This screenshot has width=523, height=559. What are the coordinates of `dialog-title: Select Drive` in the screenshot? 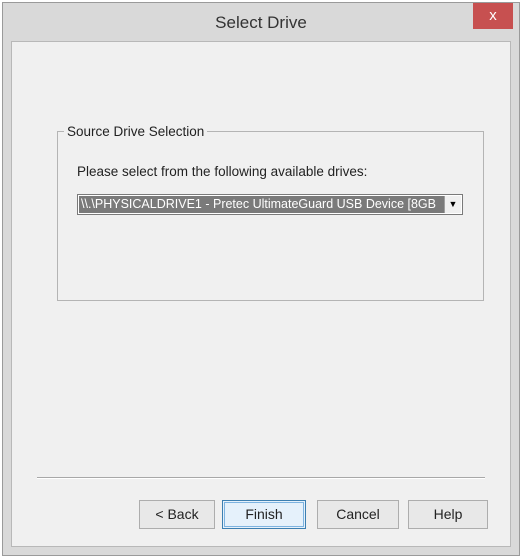 It's located at (261, 22).